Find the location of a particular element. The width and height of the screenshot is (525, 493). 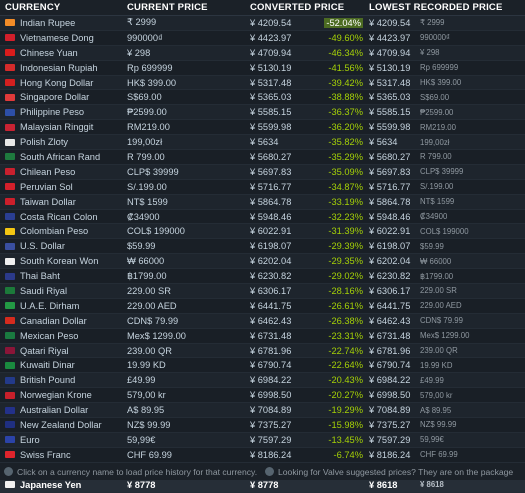

currency-name: British Pound is located at coordinates (47, 380).